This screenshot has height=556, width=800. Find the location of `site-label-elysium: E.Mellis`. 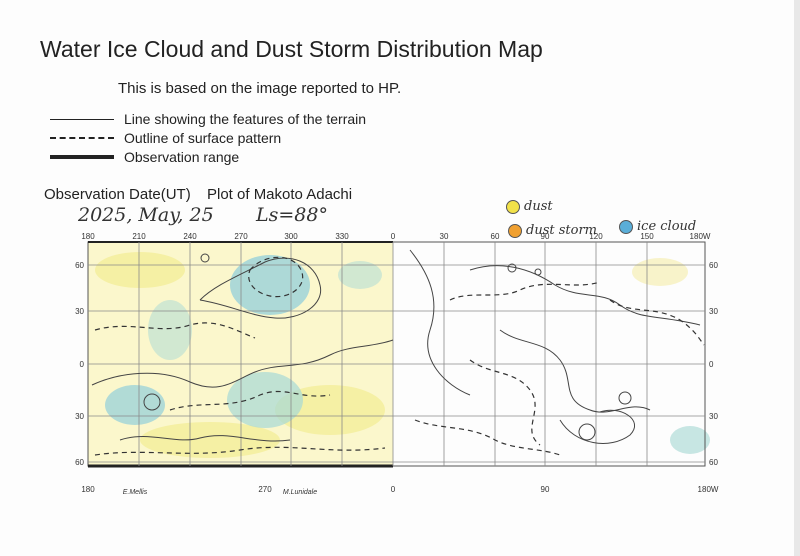

site-label-elysium: E.Mellis is located at coordinates (135, 492).